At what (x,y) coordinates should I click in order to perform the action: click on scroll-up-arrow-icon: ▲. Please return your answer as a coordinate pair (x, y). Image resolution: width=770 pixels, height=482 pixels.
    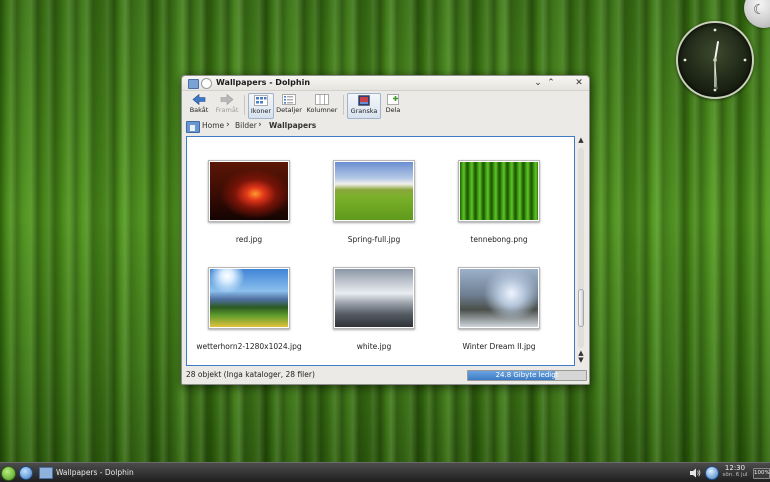
    Looking at the image, I should click on (581, 140).